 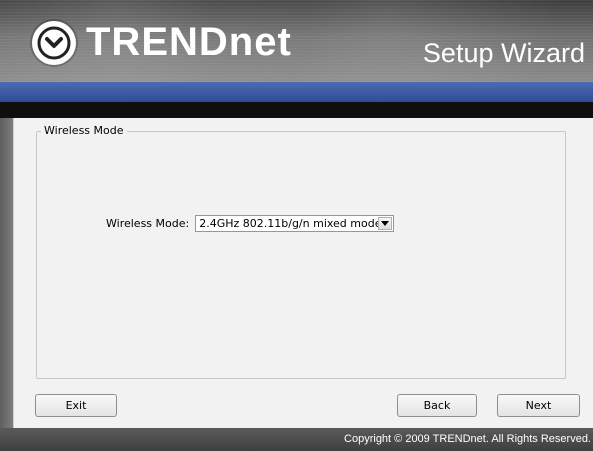 What do you see at coordinates (385, 223) in the screenshot?
I see `chevron-down-icon` at bounding box center [385, 223].